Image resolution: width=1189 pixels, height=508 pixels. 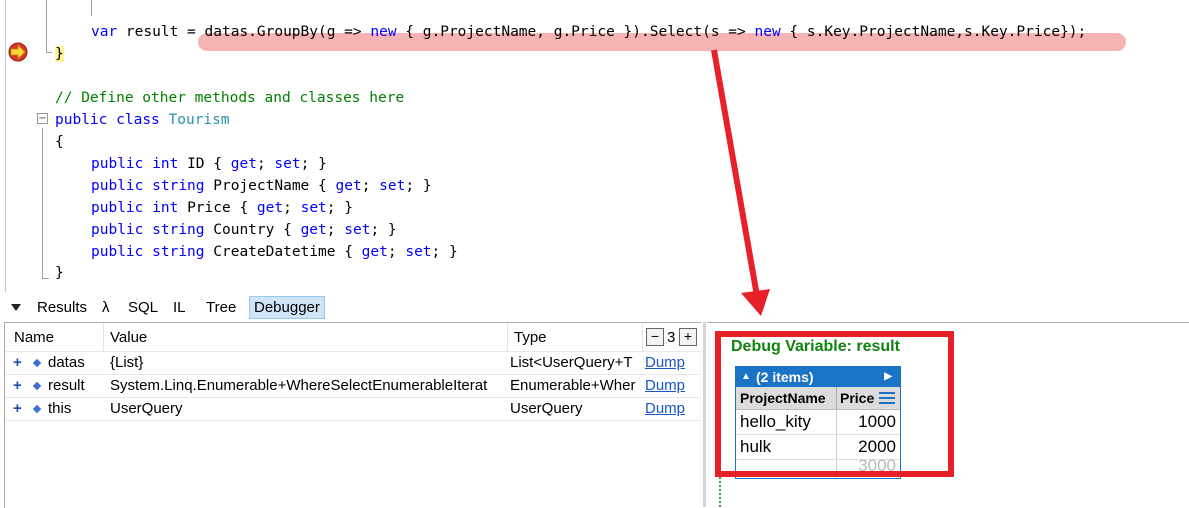 I want to click on code-text: { s.Key.ProjectName,s.Key.Price});, so click(x=933, y=32).